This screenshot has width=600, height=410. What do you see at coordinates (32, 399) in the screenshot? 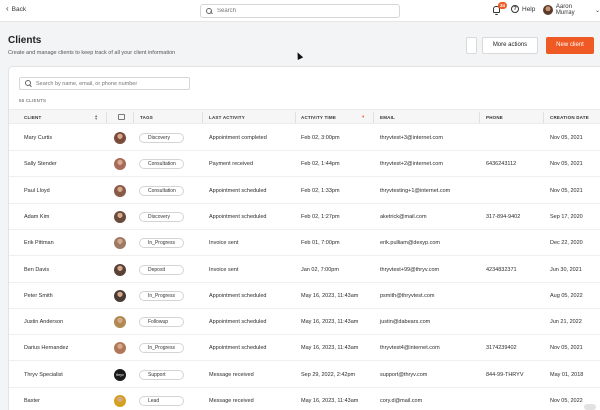
I see `client-name: Baxter` at bounding box center [32, 399].